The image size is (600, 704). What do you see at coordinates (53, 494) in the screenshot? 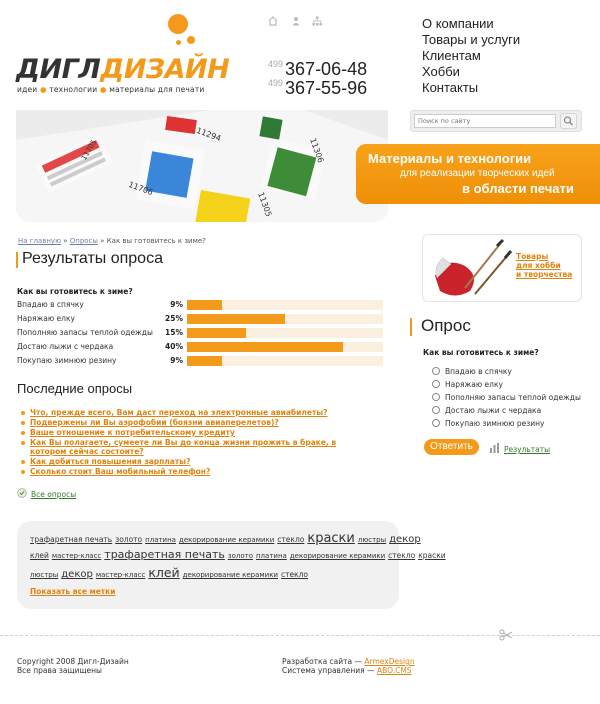
I see `all-polls-link: Все опросы` at bounding box center [53, 494].